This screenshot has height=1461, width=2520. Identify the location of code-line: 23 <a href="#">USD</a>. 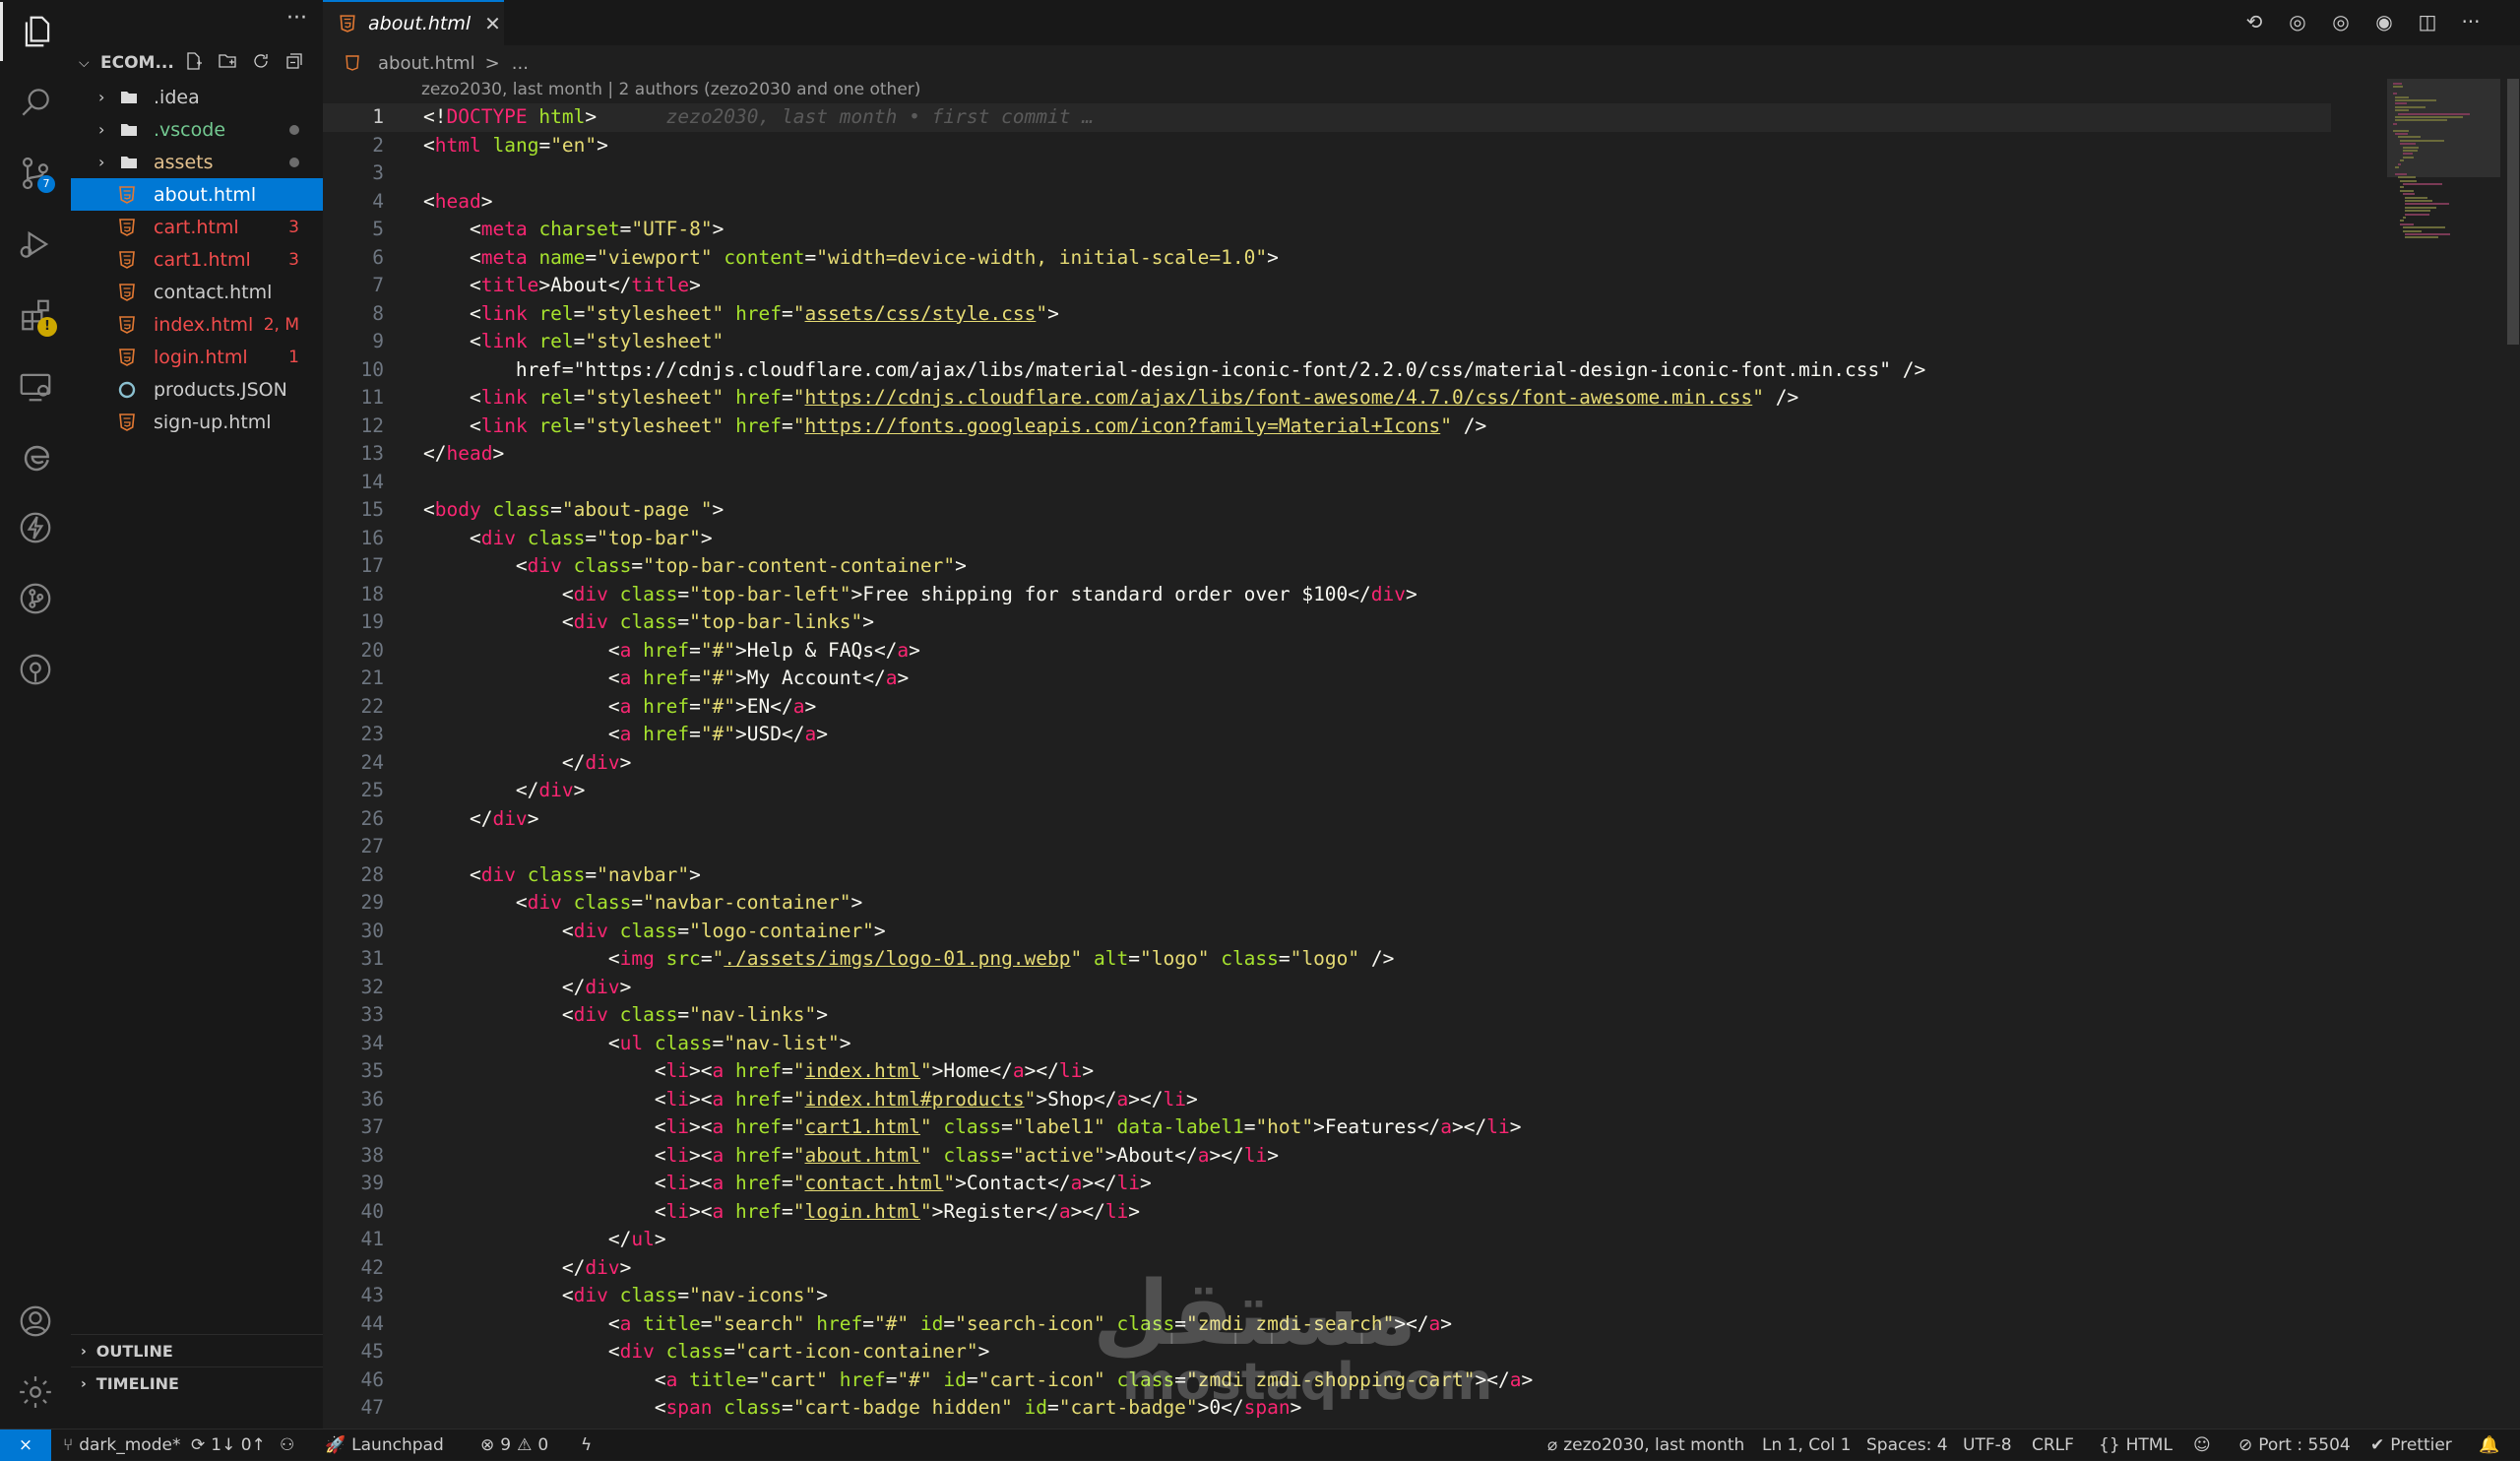
(1327, 735).